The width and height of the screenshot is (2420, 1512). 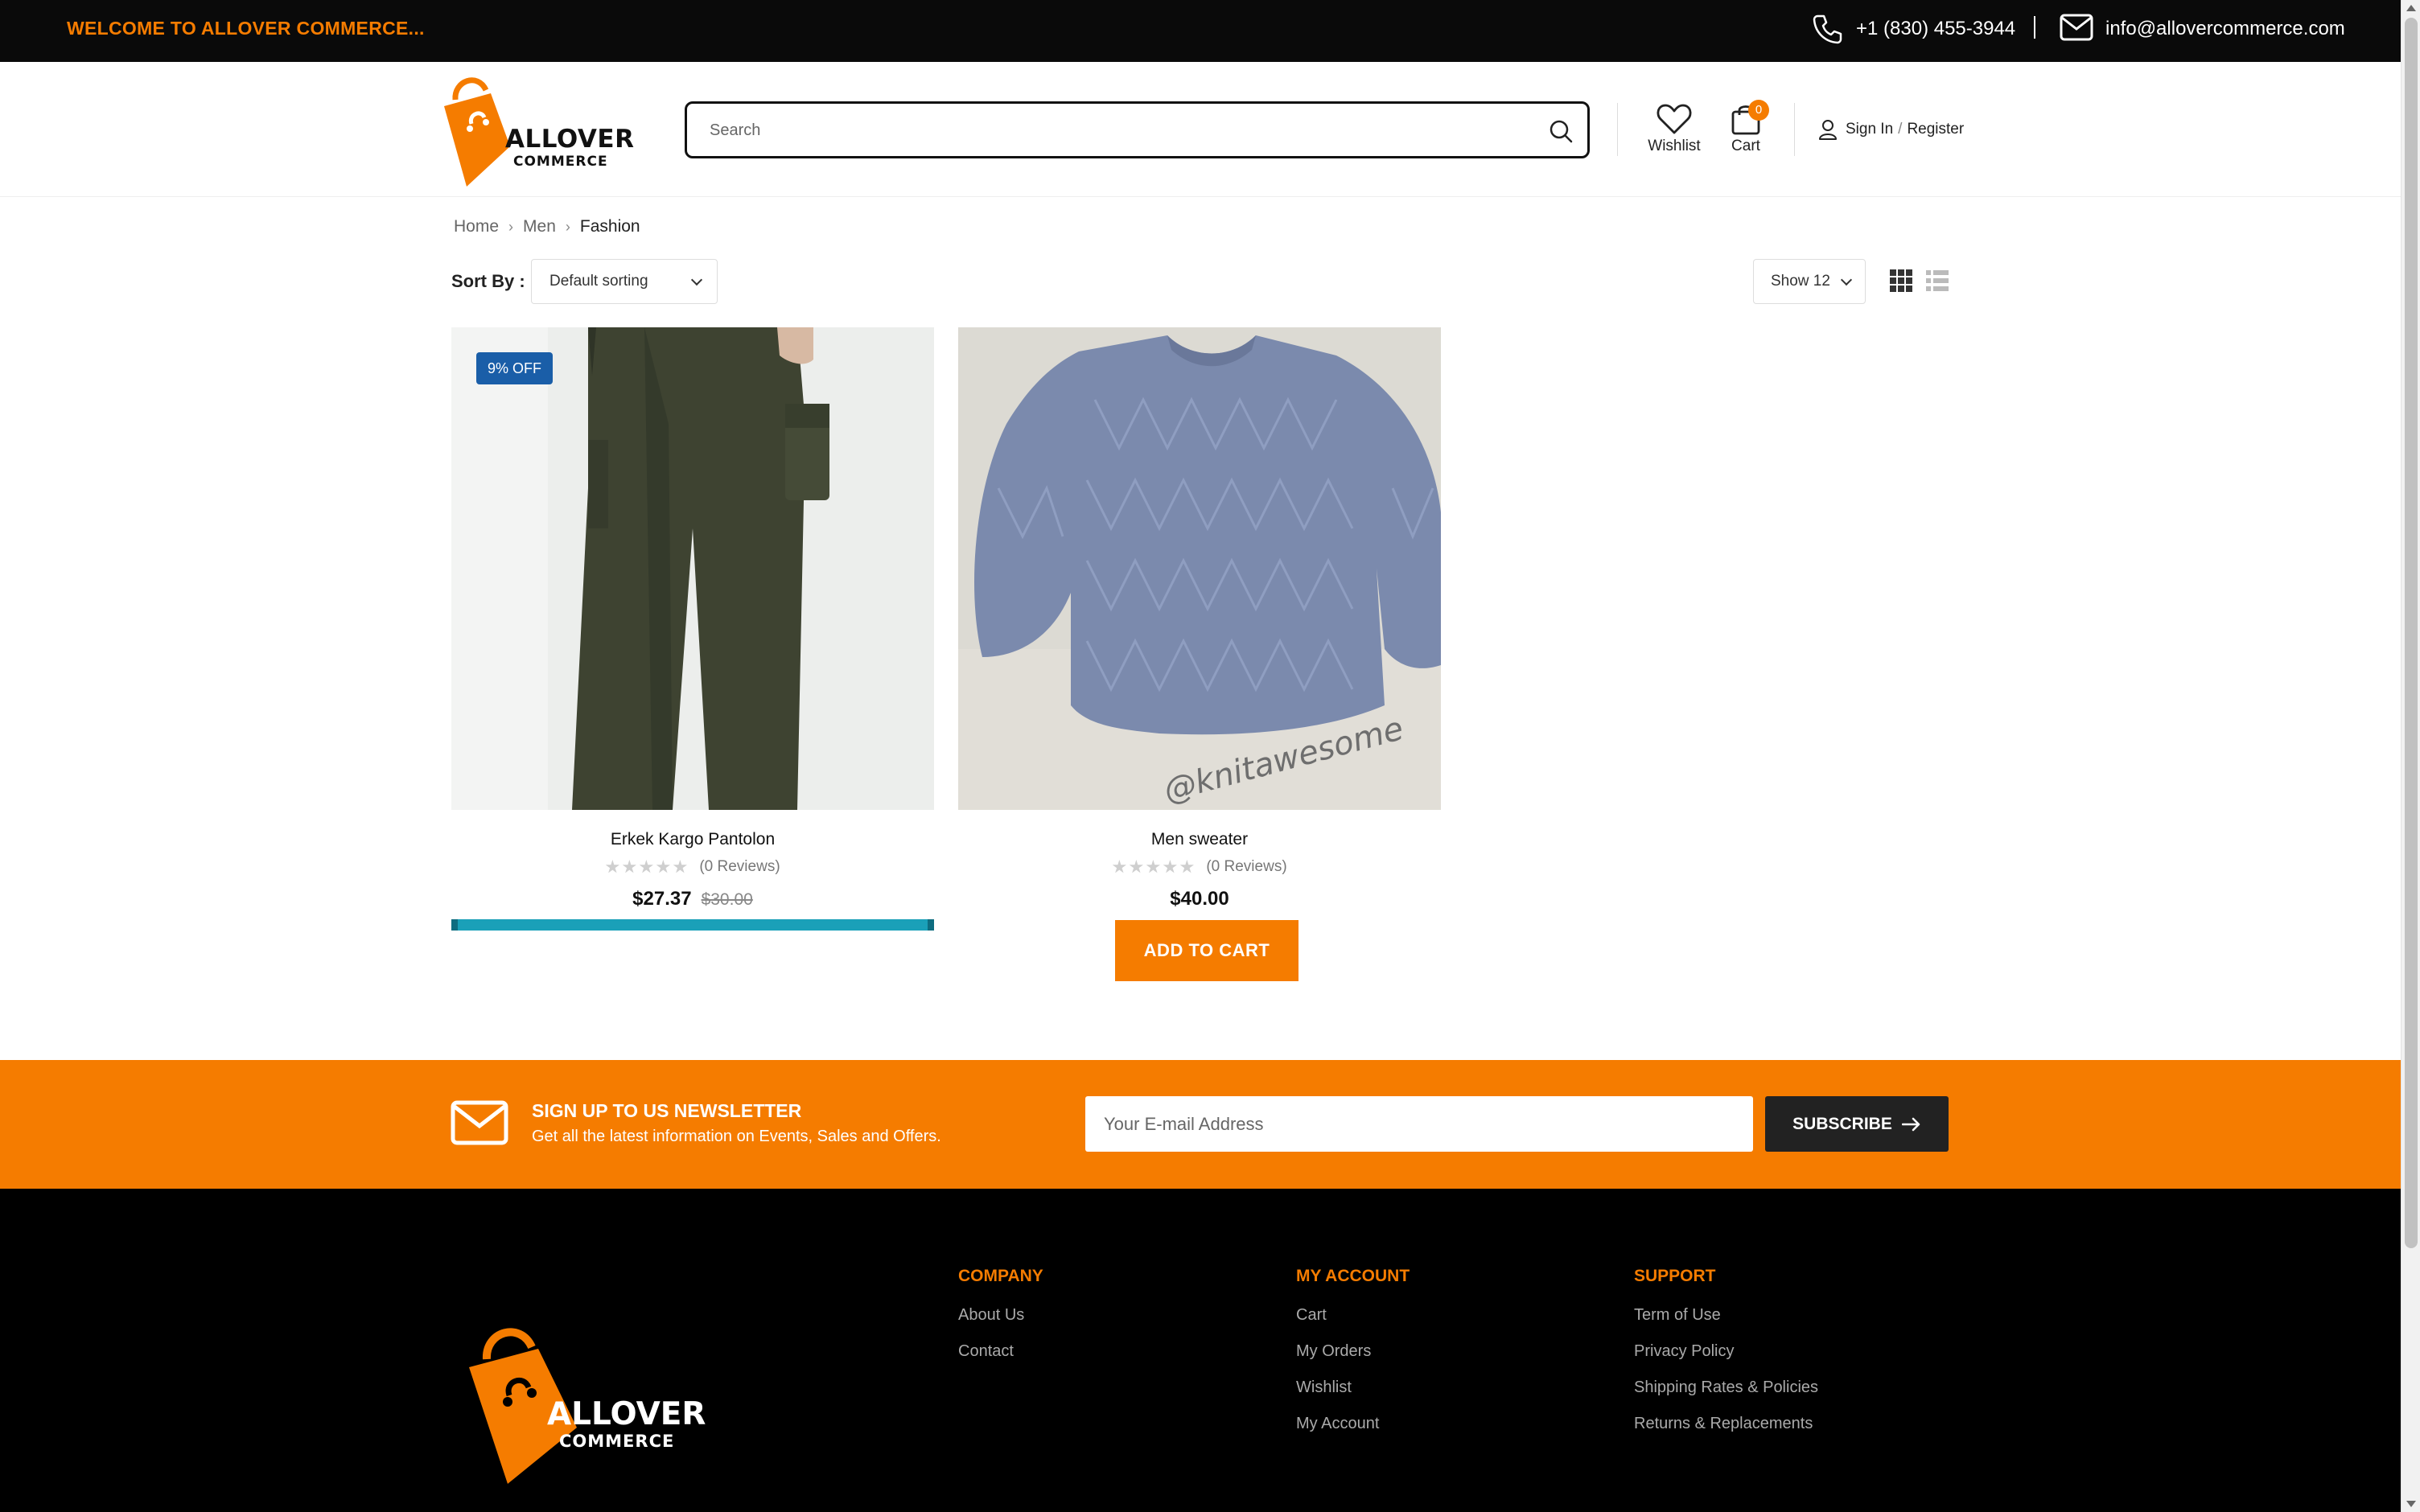 I want to click on logo-bag-icon, so click(x=477, y=128).